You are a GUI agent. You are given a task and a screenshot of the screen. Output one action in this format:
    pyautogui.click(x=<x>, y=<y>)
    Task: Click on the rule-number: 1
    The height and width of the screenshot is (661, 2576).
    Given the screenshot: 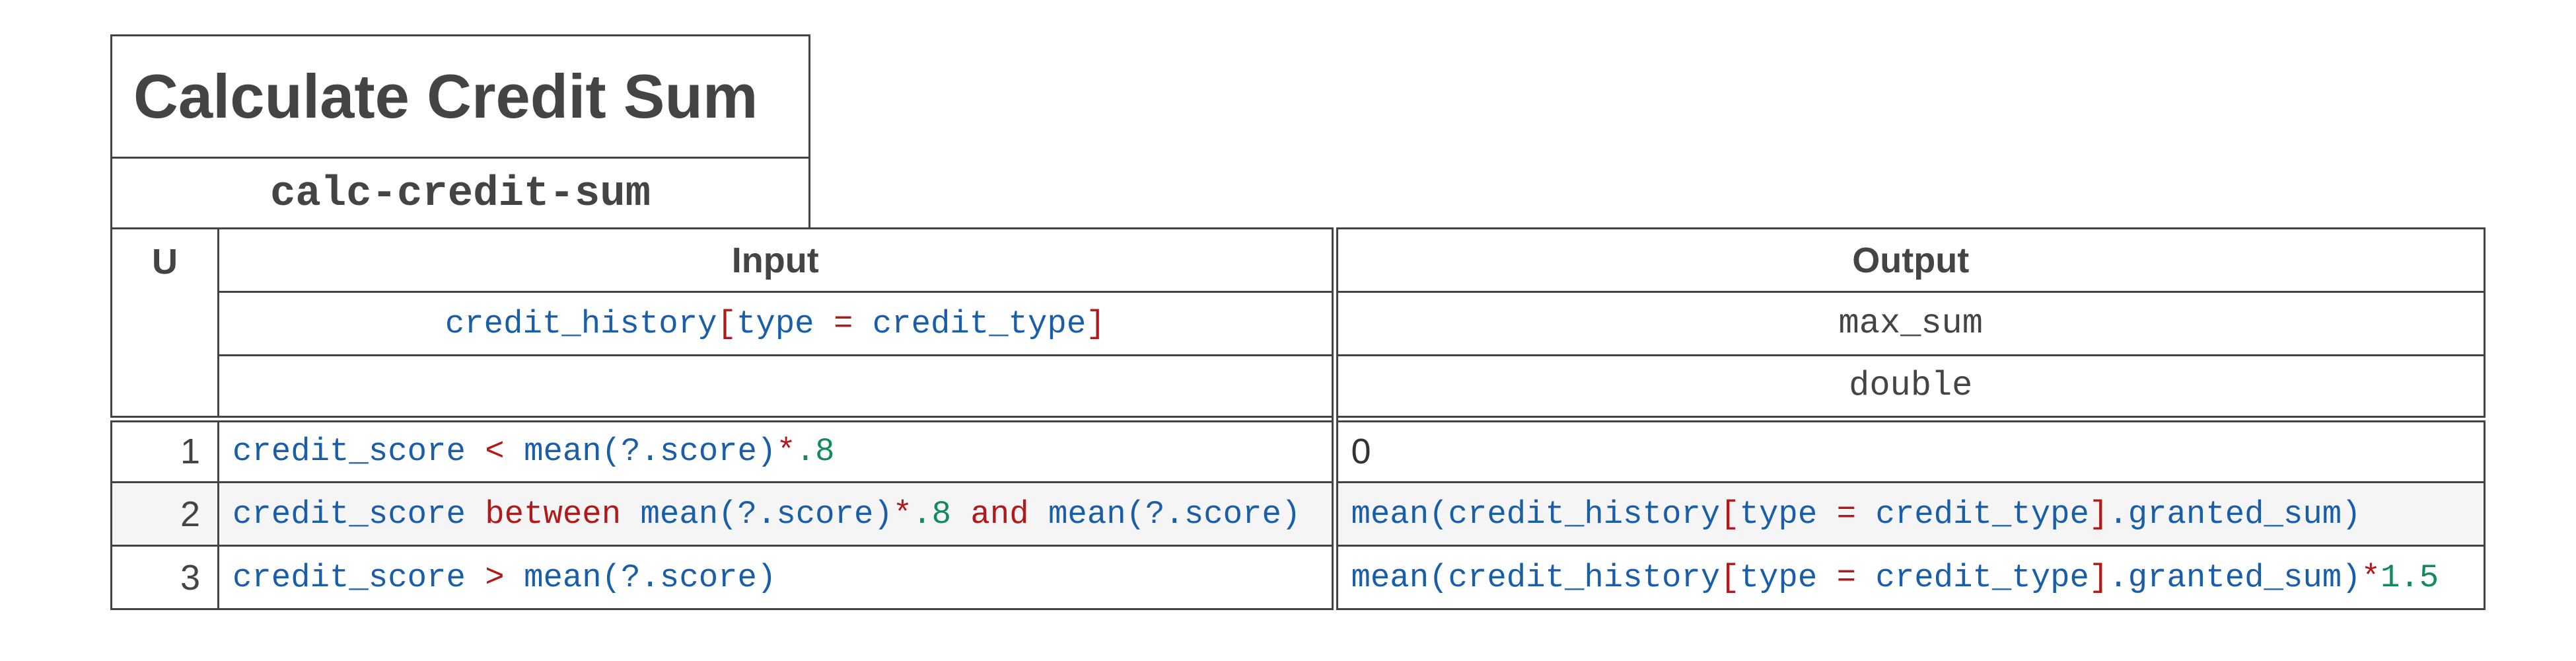 What is the action you would take?
    pyautogui.click(x=164, y=449)
    